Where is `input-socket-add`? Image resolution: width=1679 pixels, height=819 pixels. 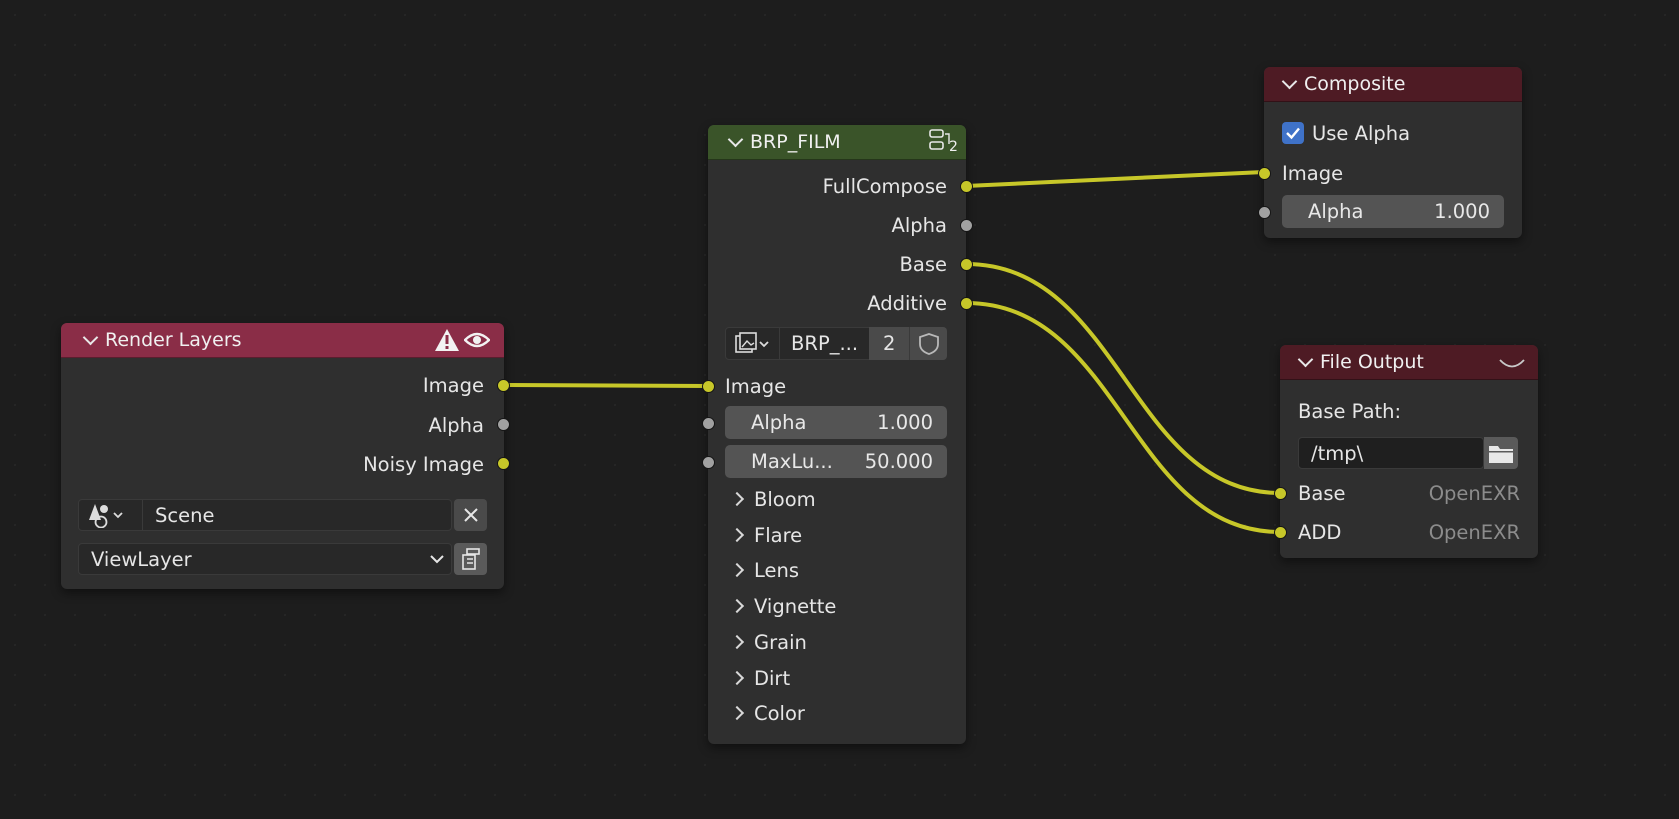 input-socket-add is located at coordinates (1280, 532).